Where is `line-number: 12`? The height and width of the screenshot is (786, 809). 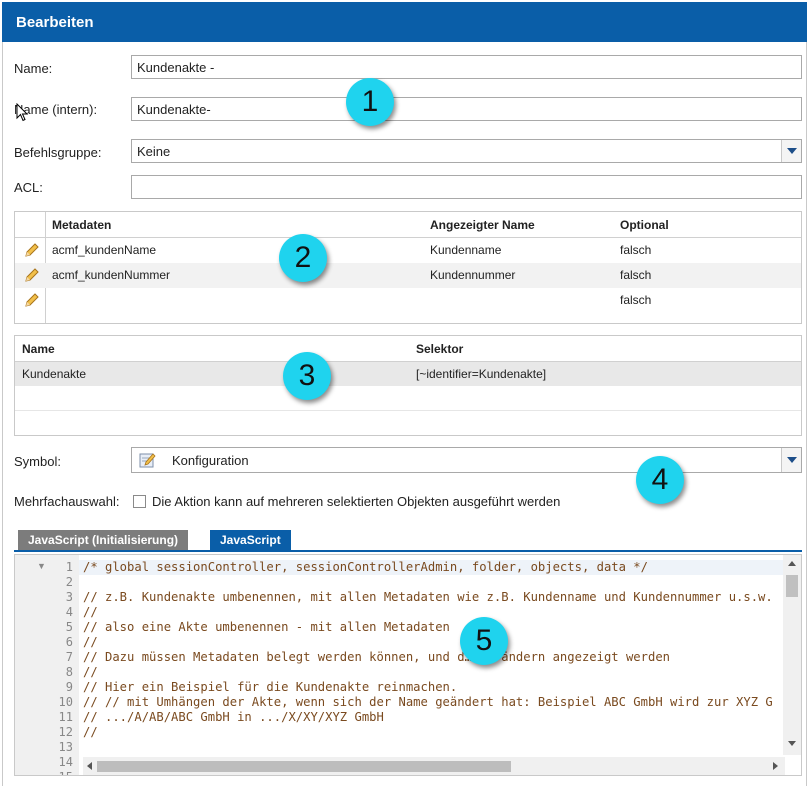 line-number: 12 is located at coordinates (65, 732).